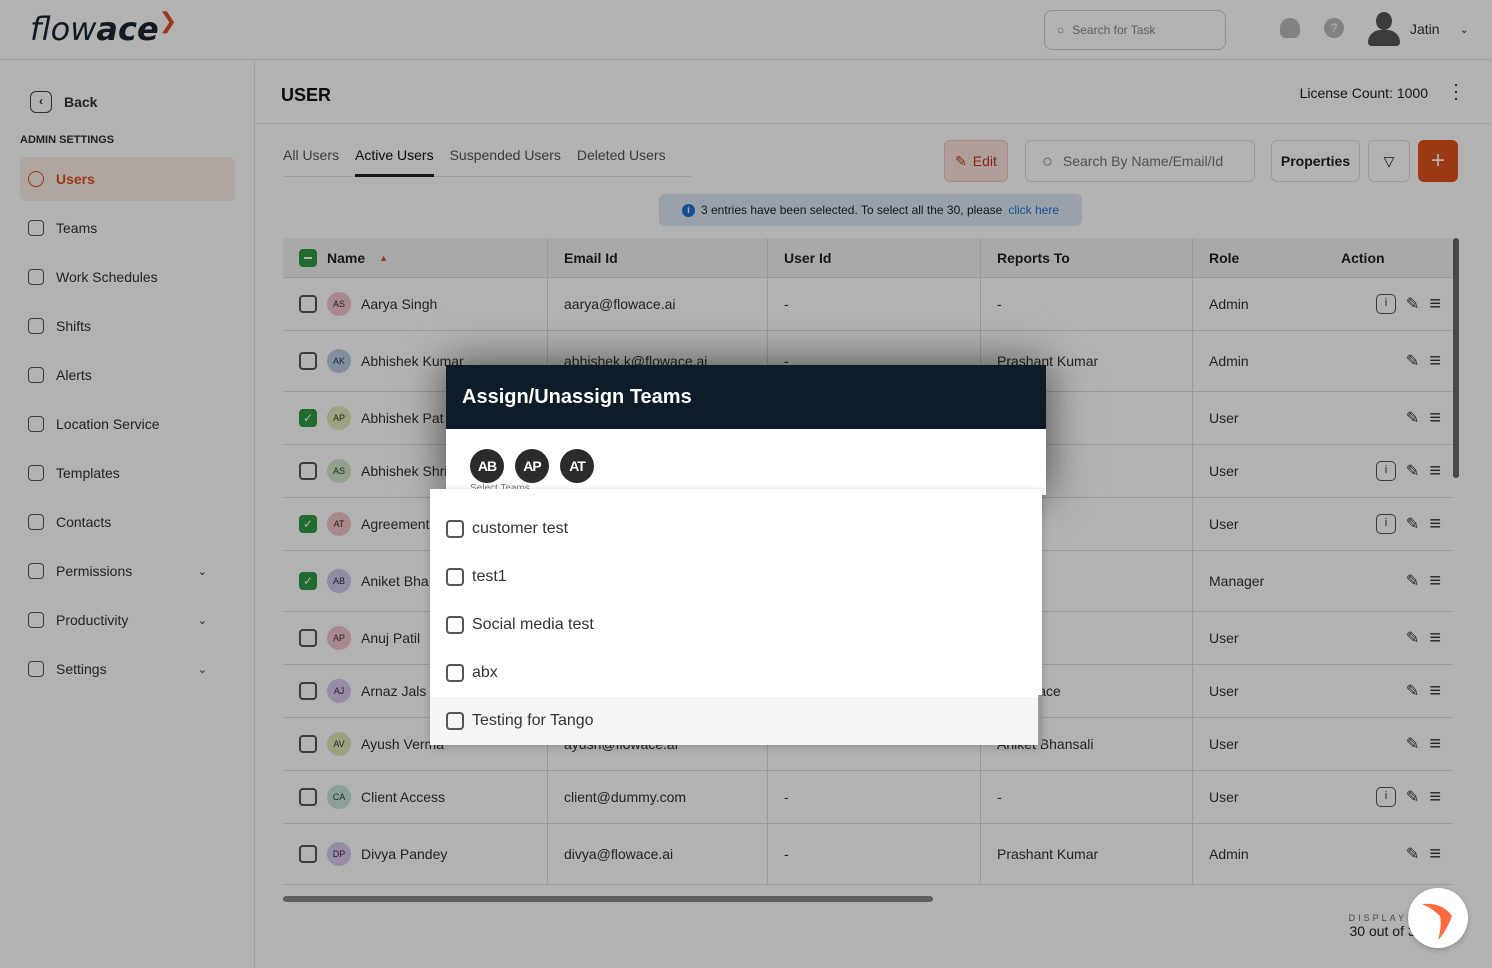 Image resolution: width=1492 pixels, height=968 pixels. I want to click on flowace-assistant-button, so click(1438, 918).